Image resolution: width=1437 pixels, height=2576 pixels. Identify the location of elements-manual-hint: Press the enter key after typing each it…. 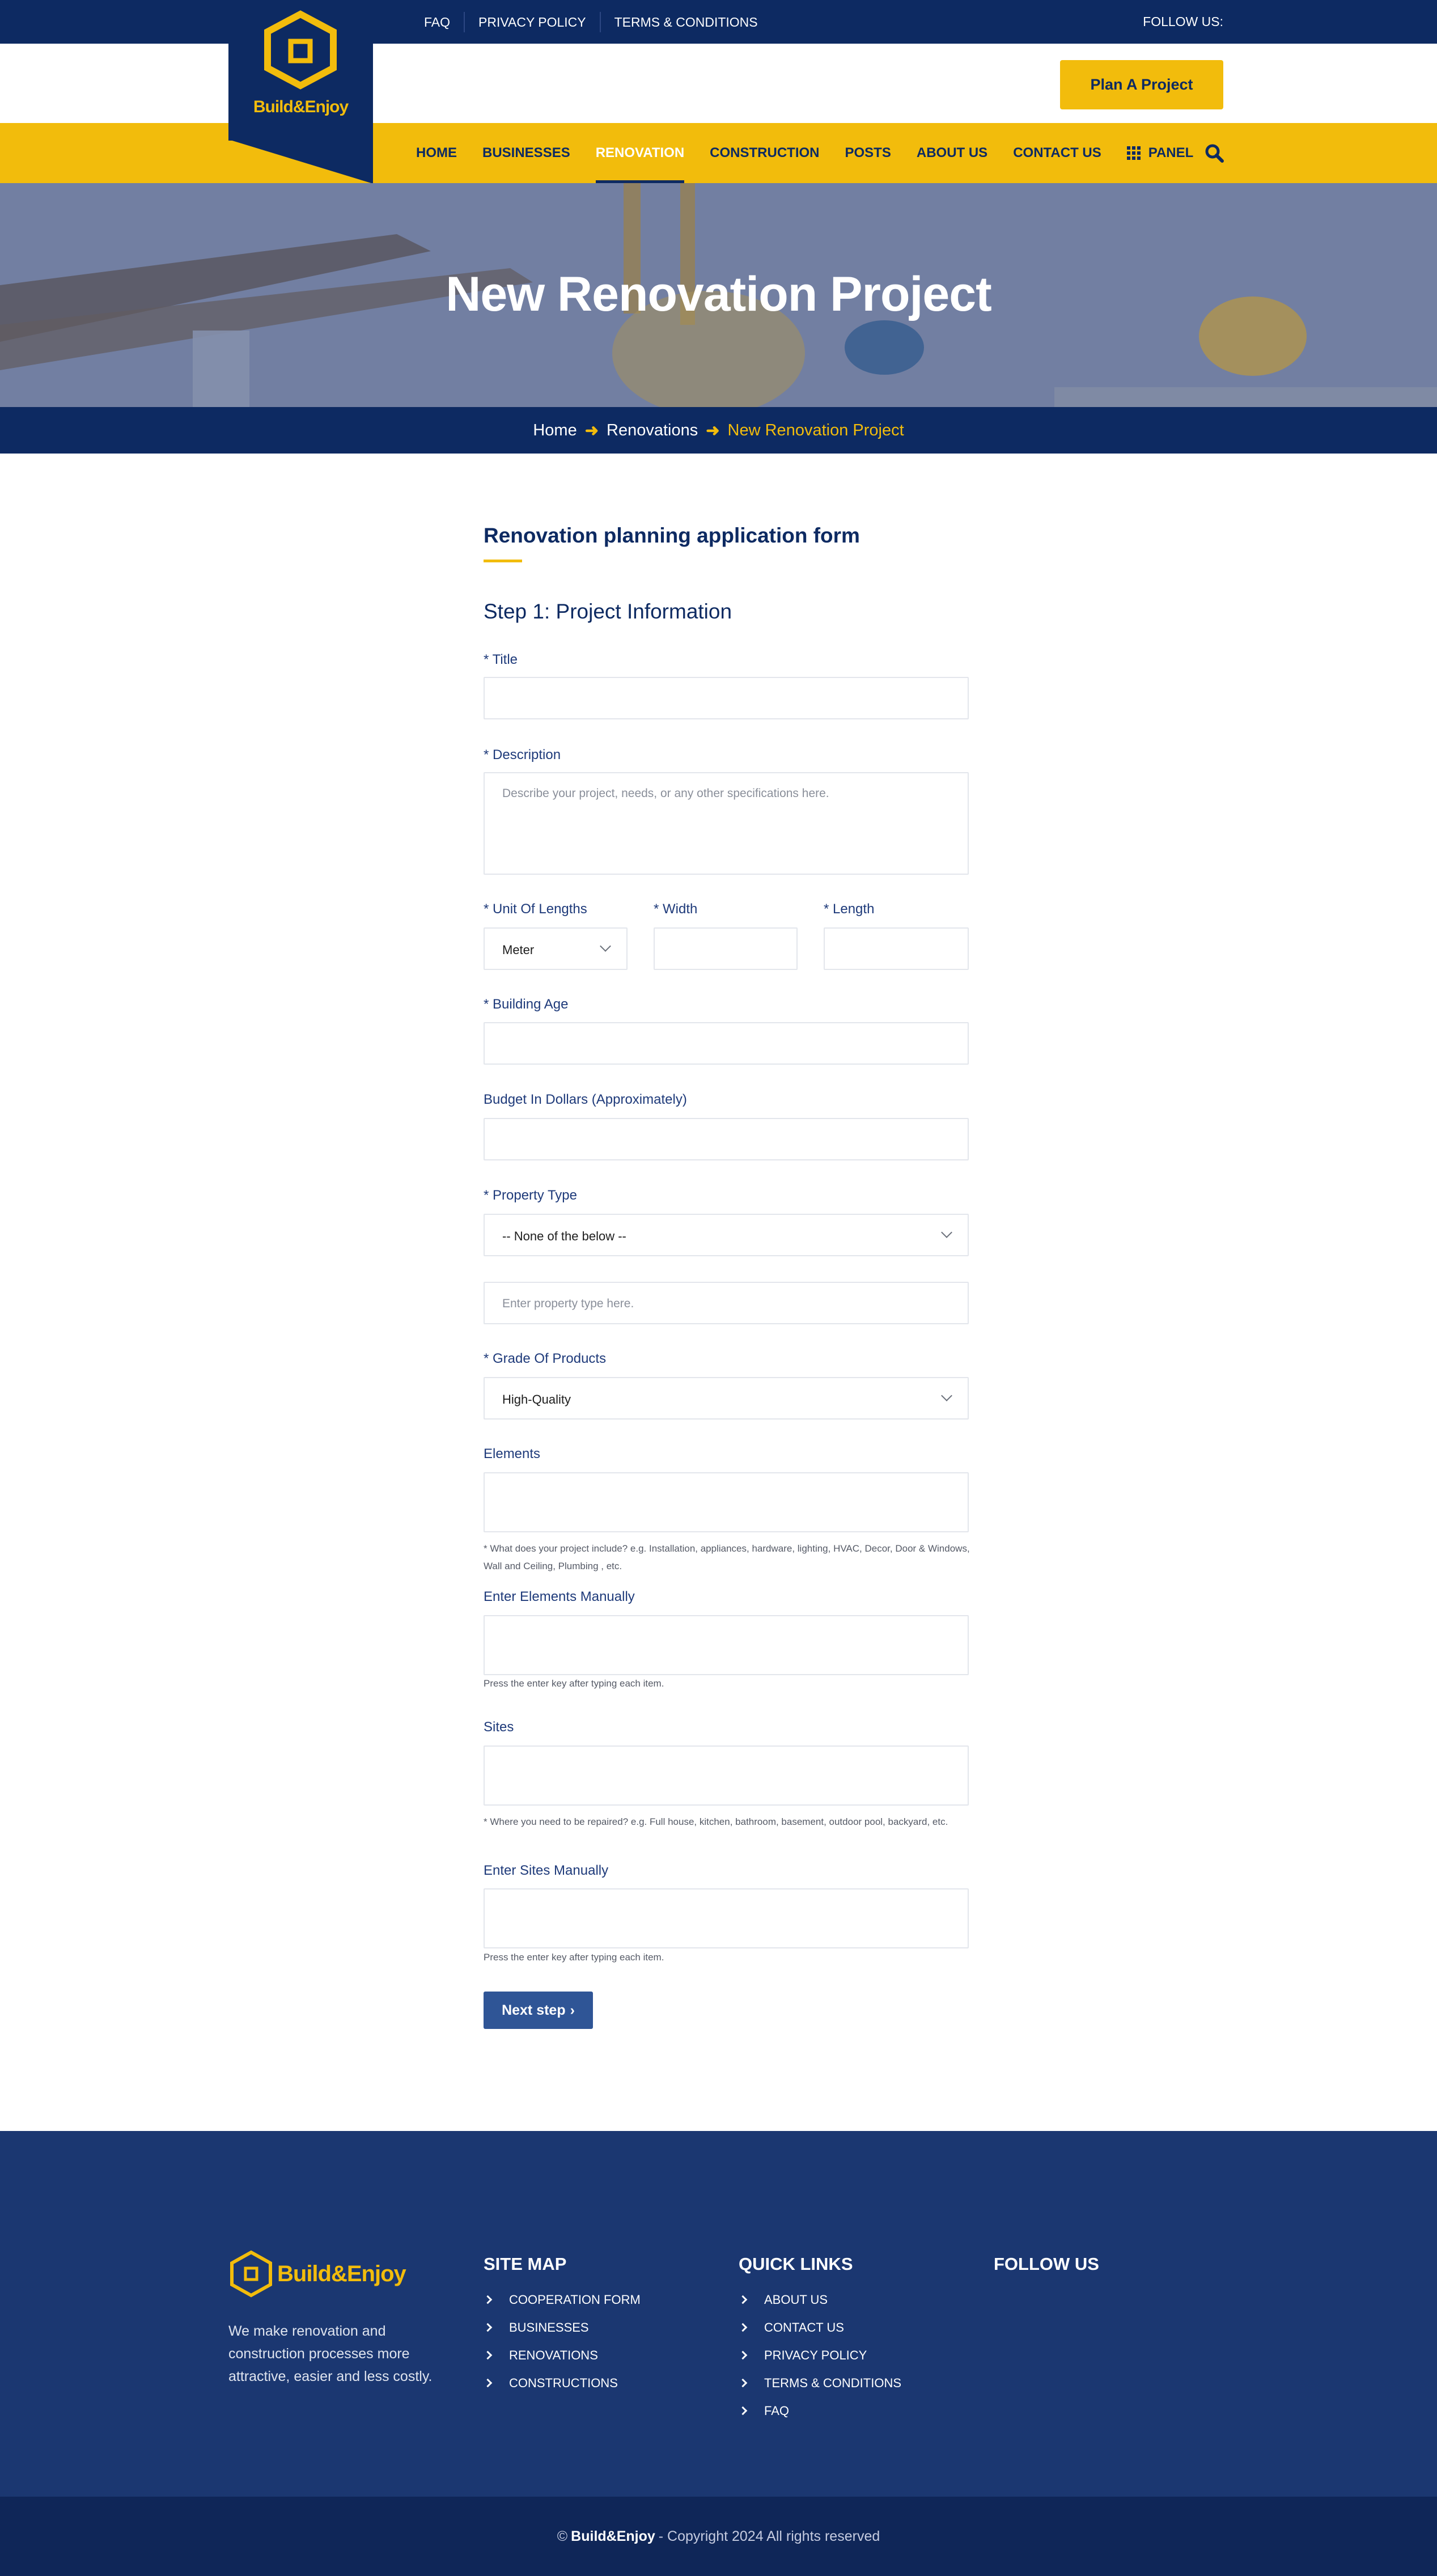
(574, 1683).